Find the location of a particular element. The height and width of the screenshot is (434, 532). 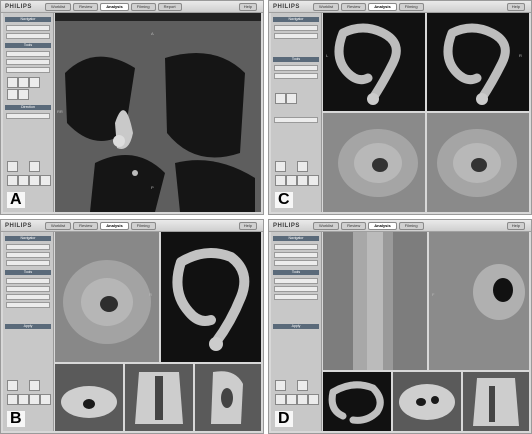

endoluminal-view-left is located at coordinates (374, 162).